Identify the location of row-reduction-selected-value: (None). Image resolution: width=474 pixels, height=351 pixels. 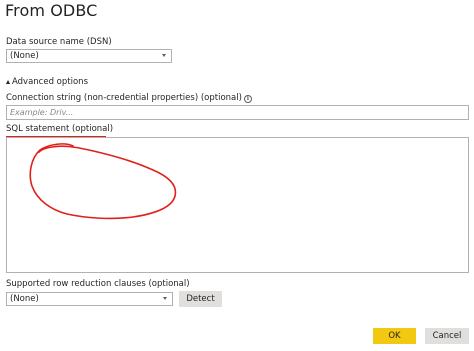
(24, 299).